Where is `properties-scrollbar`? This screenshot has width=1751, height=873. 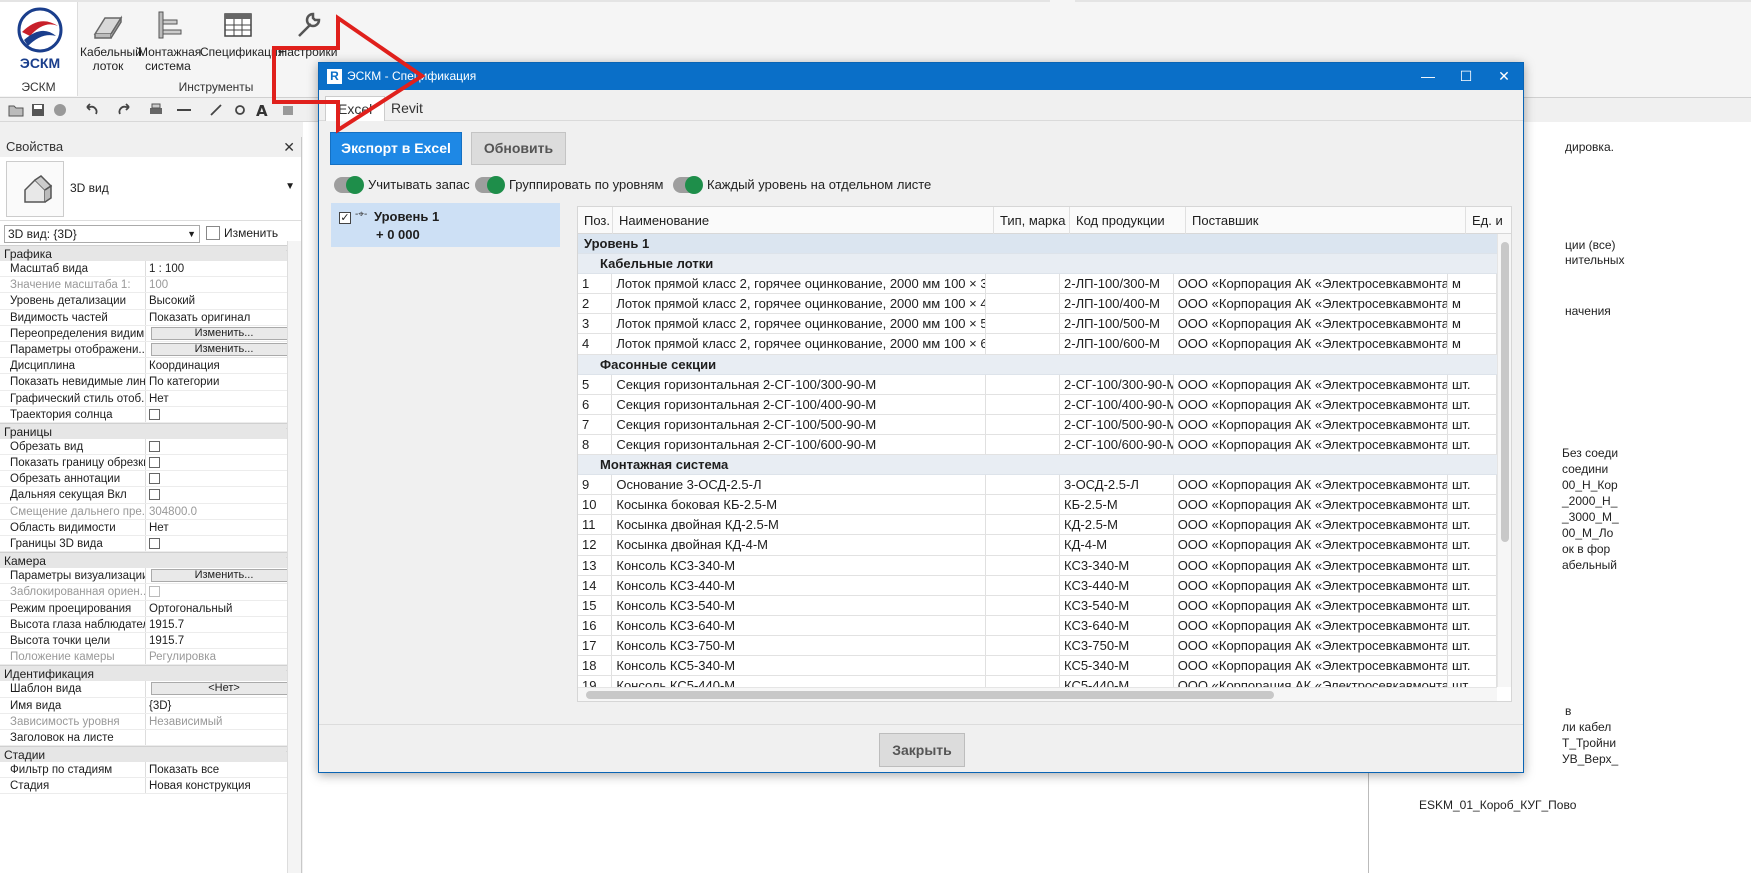
properties-scrollbar is located at coordinates (294, 557).